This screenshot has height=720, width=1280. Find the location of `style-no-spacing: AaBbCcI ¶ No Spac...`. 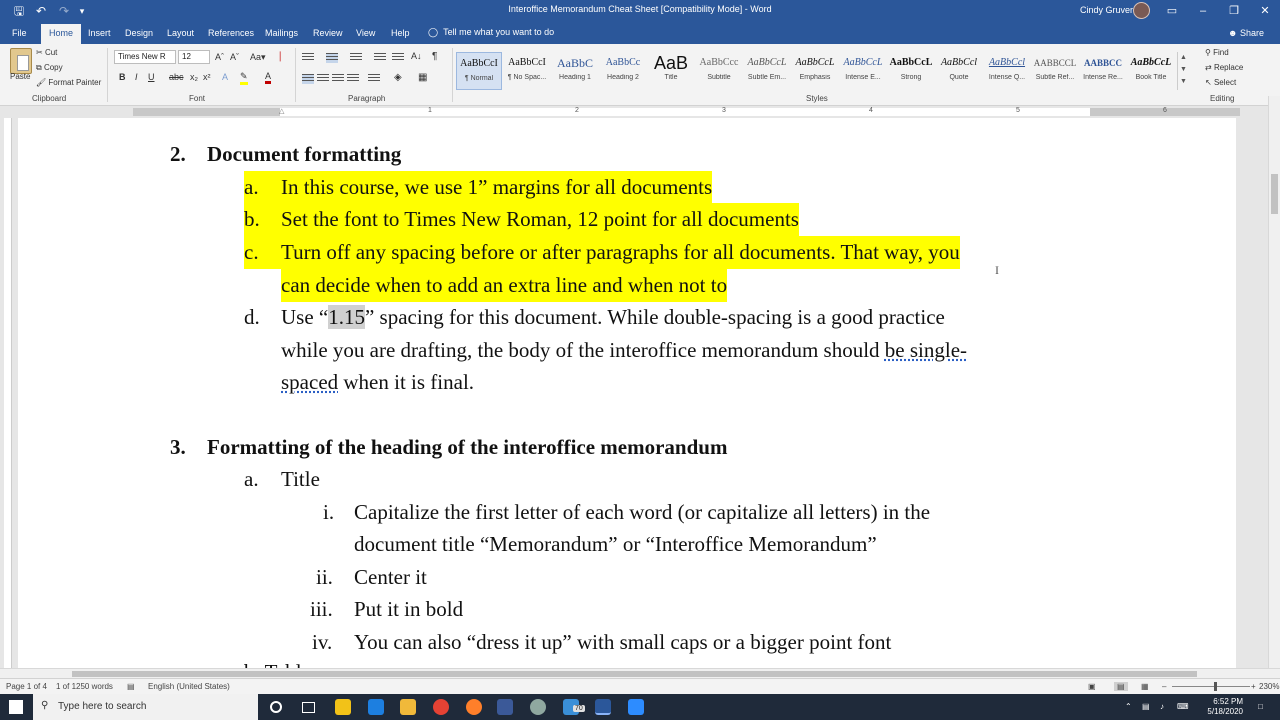

style-no-spacing: AaBbCcI ¶ No Spac... is located at coordinates (527, 71).